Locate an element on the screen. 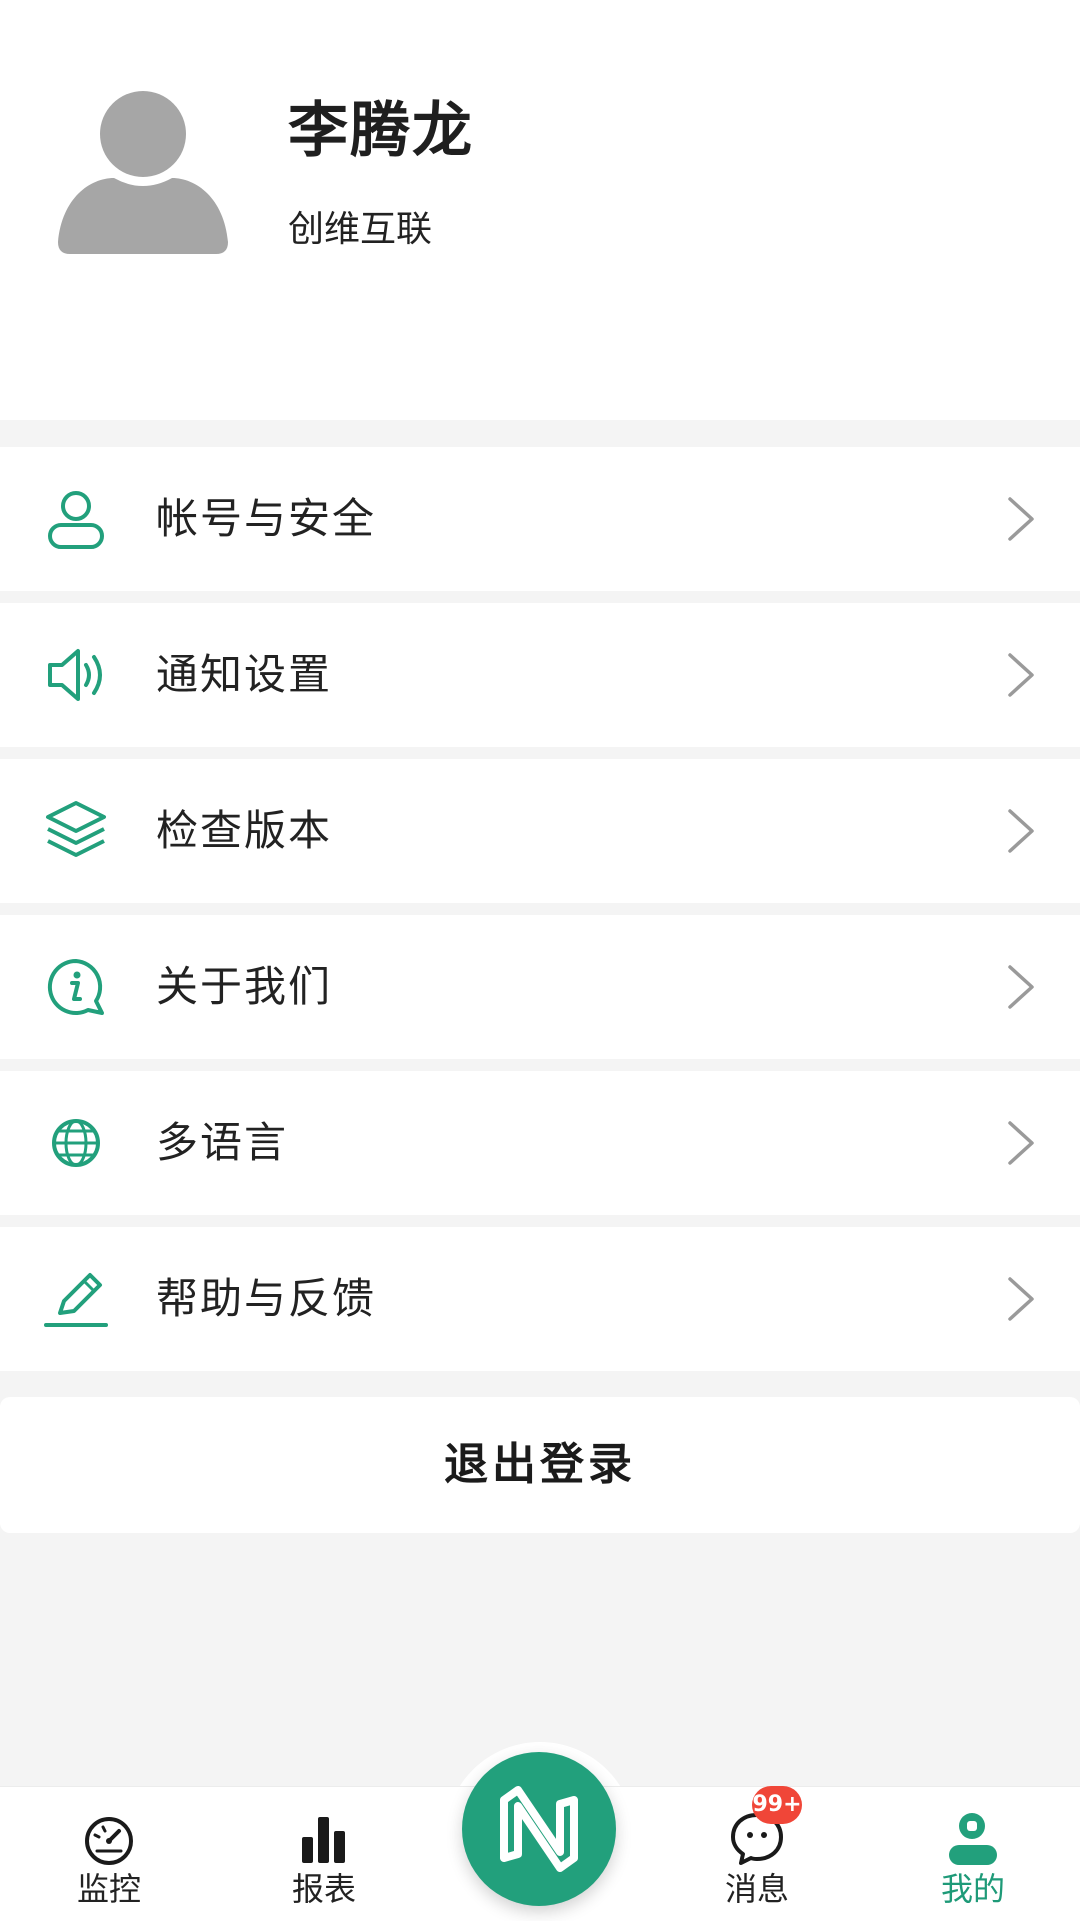 The width and height of the screenshot is (1080, 1921). tab-mine: 我的 is located at coordinates (973, 1854).